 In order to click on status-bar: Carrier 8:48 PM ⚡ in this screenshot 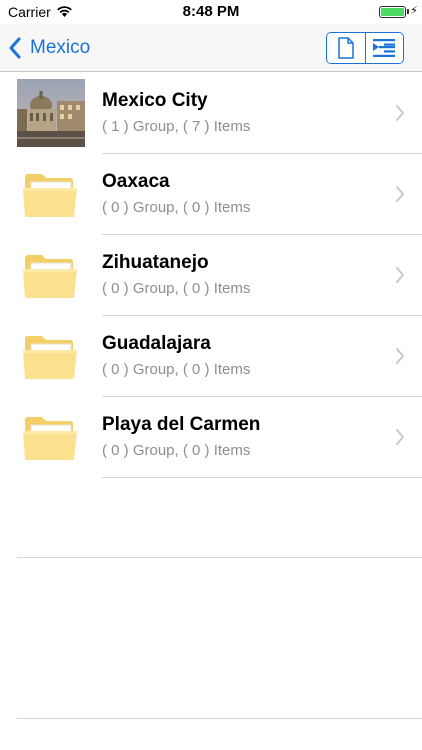, I will do `click(211, 12)`.